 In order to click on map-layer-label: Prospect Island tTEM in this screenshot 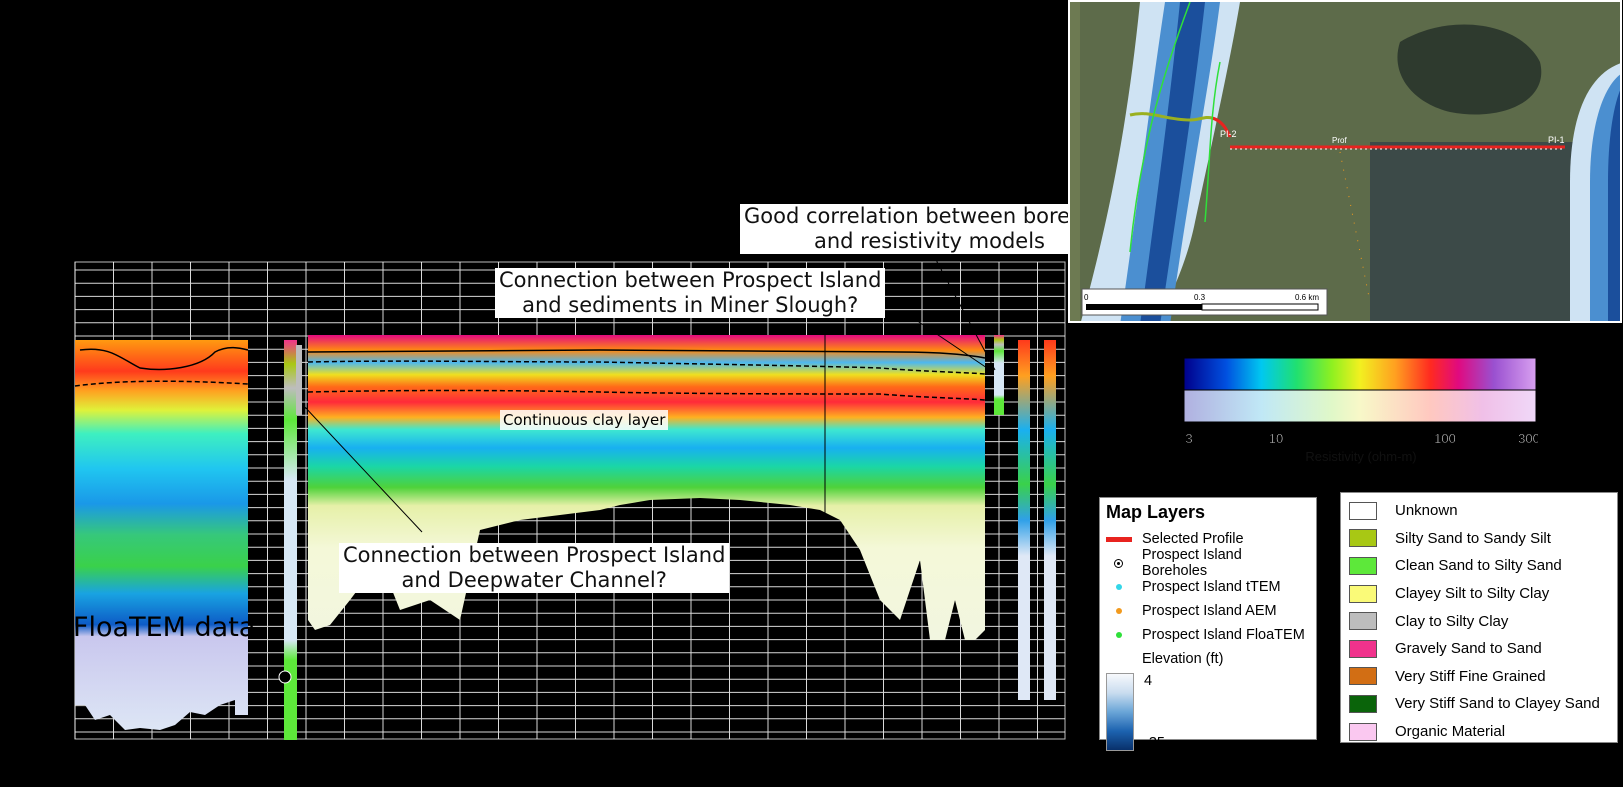, I will do `click(1211, 587)`.